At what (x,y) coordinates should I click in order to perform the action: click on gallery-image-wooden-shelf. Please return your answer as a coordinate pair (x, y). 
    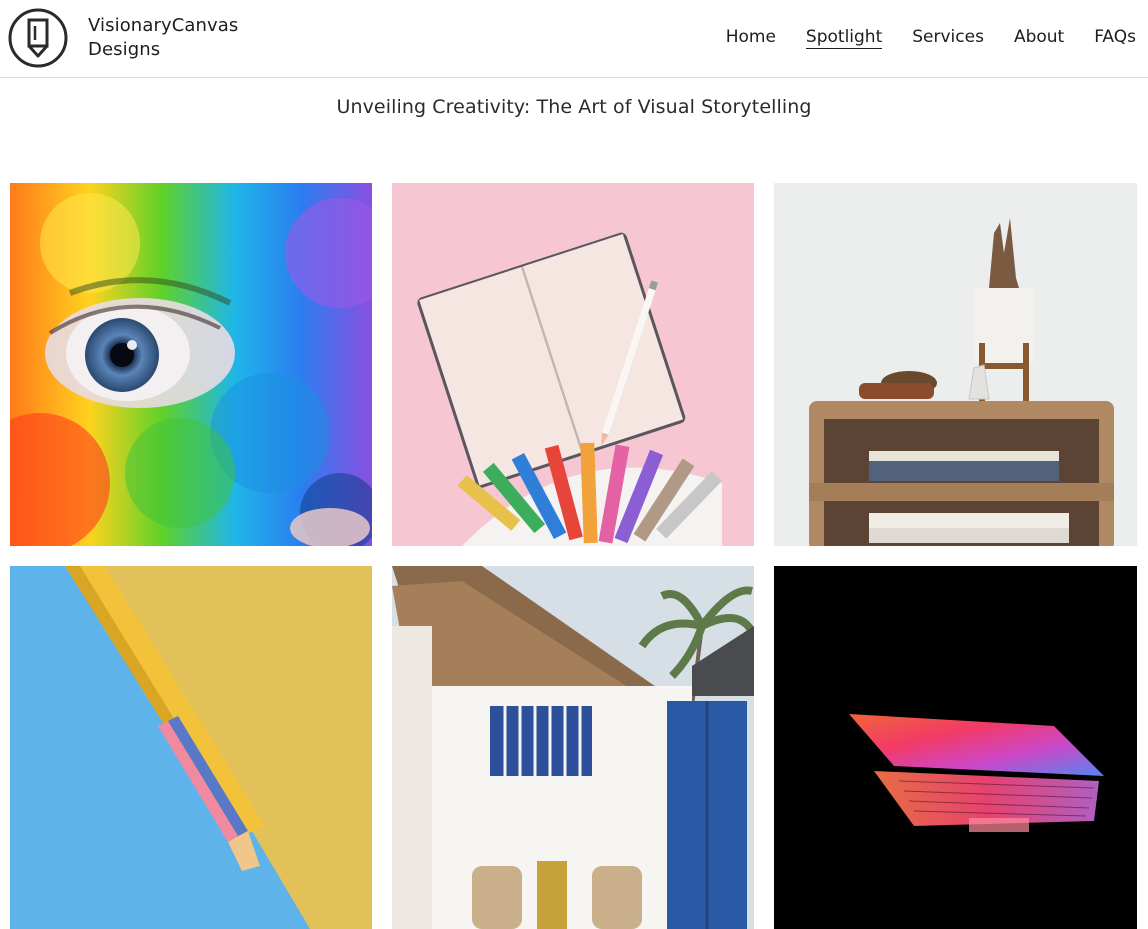
    Looking at the image, I should click on (955, 364).